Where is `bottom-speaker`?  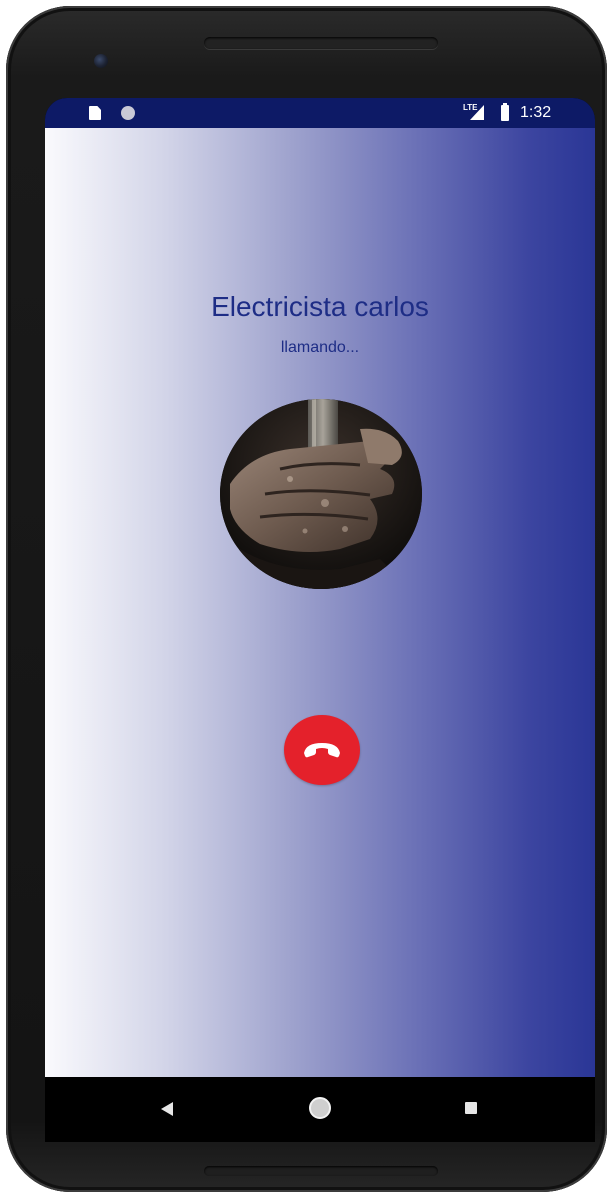
bottom-speaker is located at coordinates (321, 1171).